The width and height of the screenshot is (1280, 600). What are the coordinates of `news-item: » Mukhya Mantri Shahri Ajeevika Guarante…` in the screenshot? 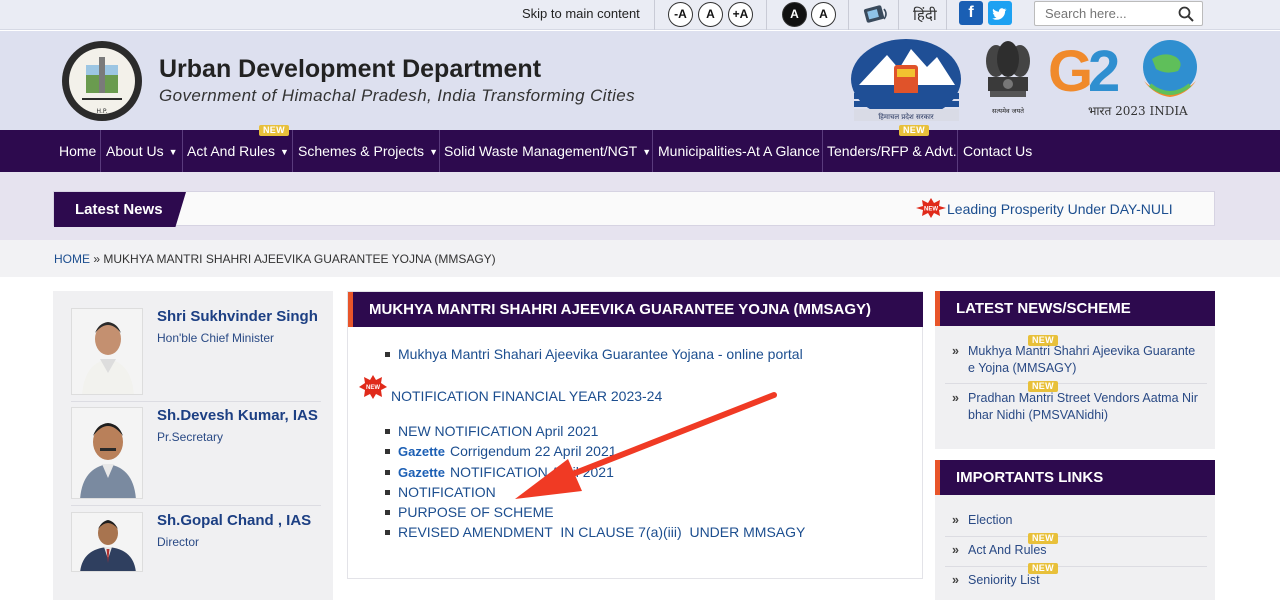 It's located at (1077, 360).